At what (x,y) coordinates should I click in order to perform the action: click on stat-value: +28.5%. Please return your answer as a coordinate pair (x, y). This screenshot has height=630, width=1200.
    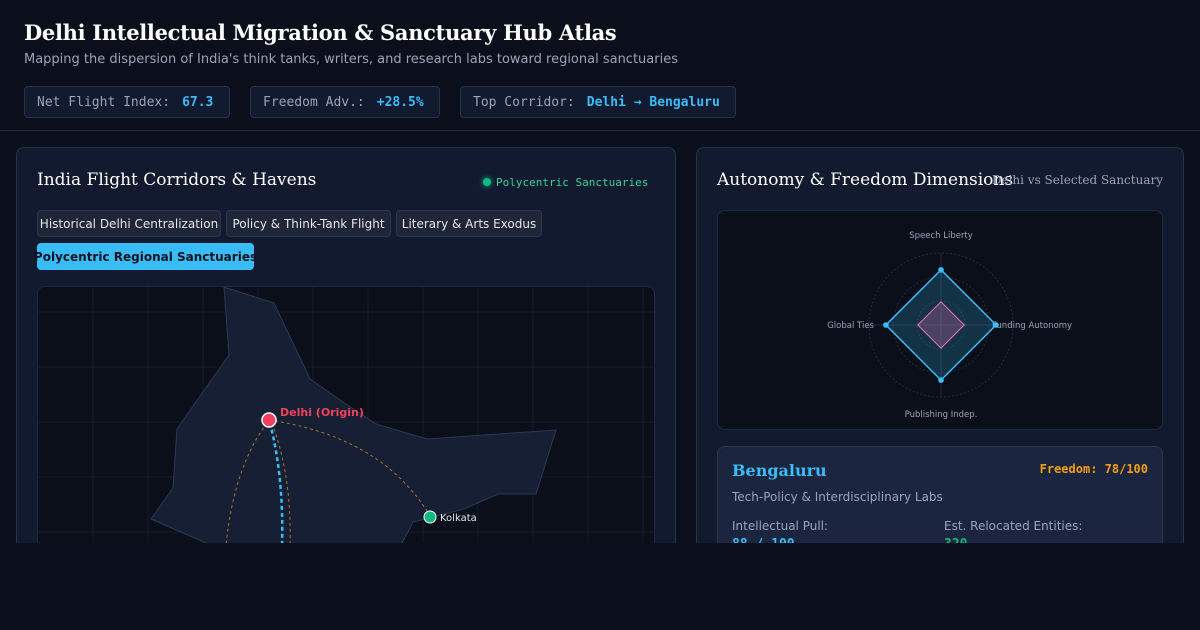
    Looking at the image, I should click on (400, 102).